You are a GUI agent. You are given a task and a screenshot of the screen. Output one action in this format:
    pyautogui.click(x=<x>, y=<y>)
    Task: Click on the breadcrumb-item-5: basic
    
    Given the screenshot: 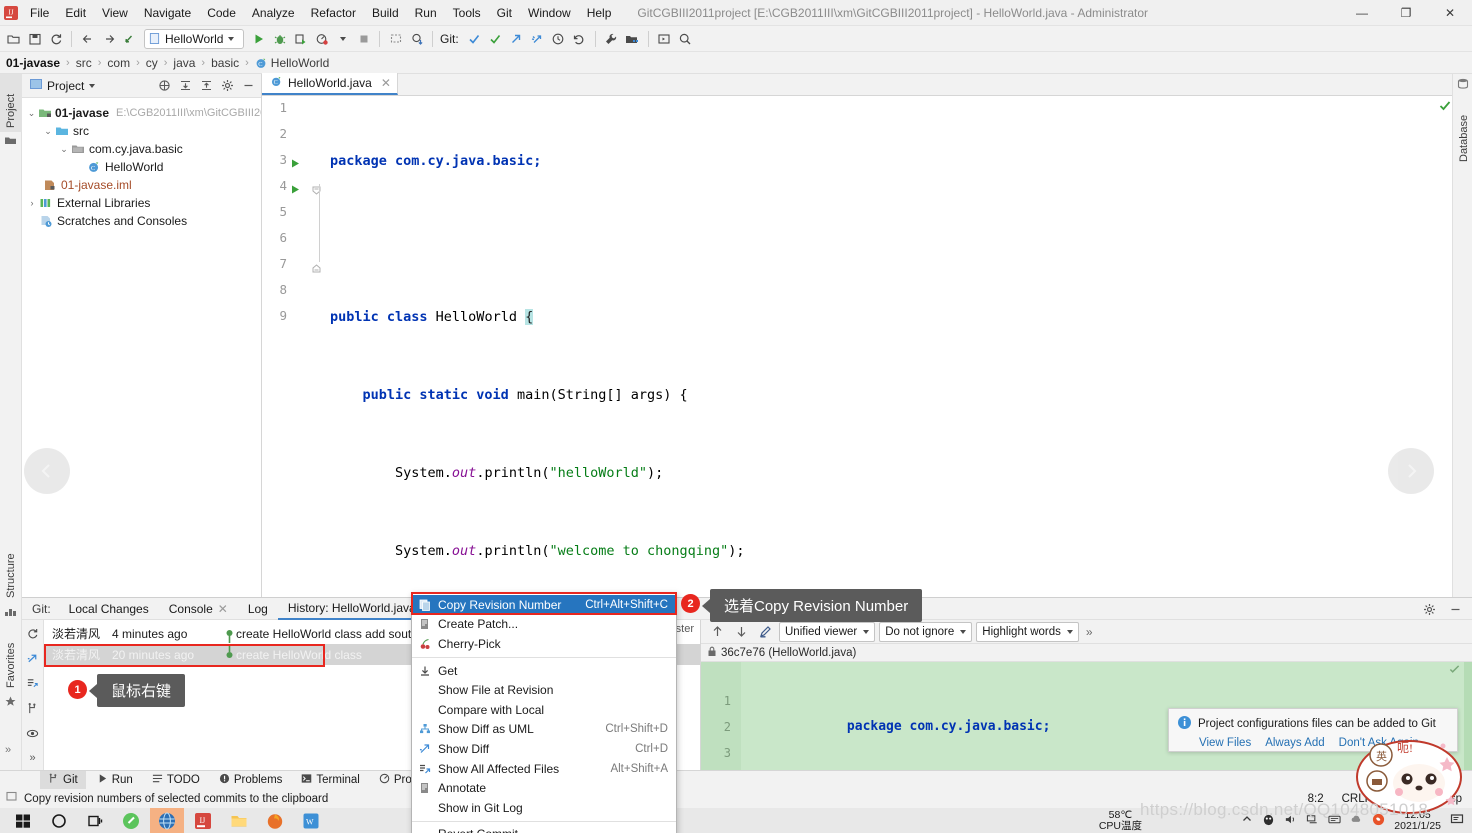 What is the action you would take?
    pyautogui.click(x=225, y=63)
    